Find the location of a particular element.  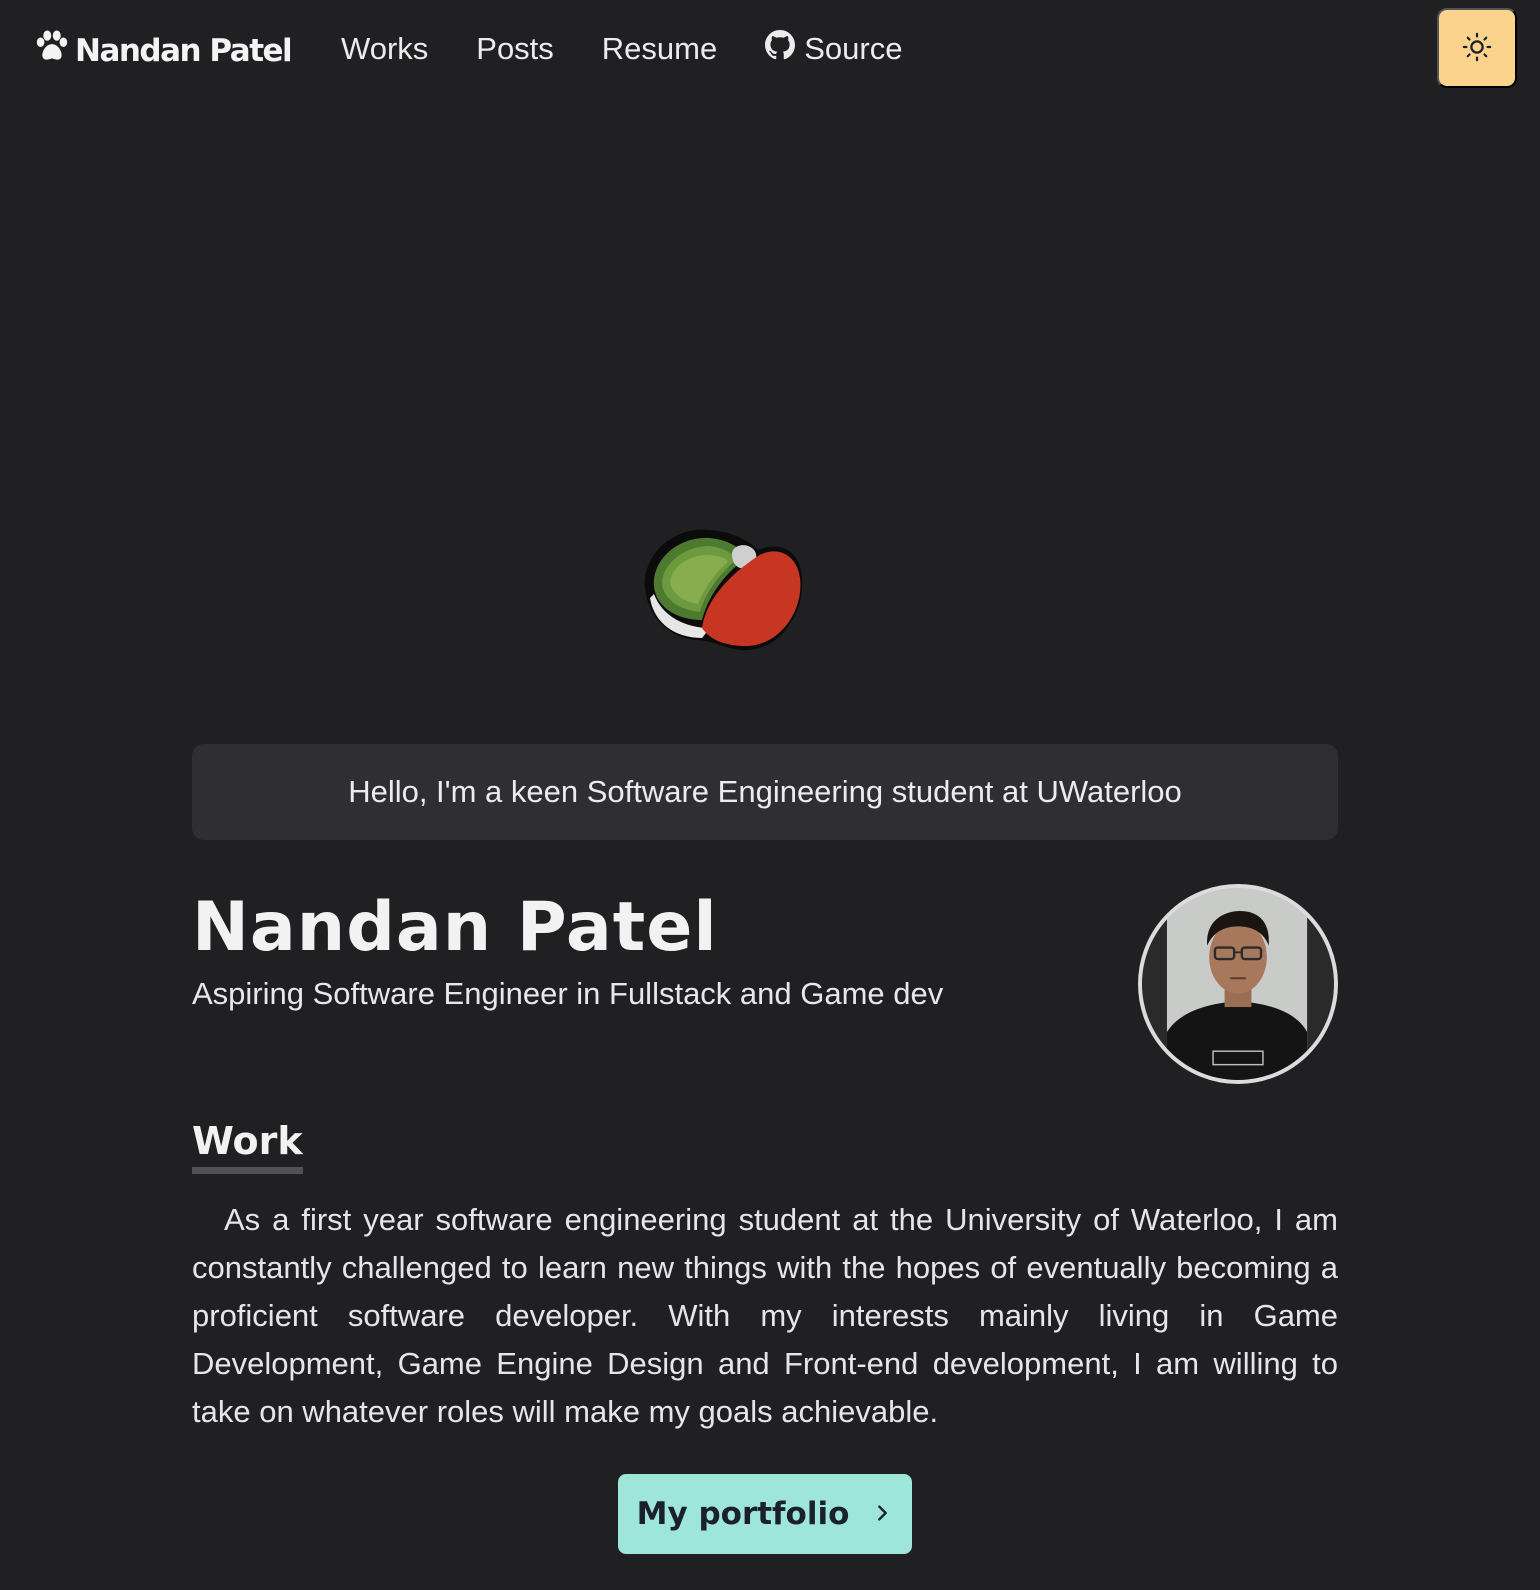

theme-toggle-button is located at coordinates (1477, 48).